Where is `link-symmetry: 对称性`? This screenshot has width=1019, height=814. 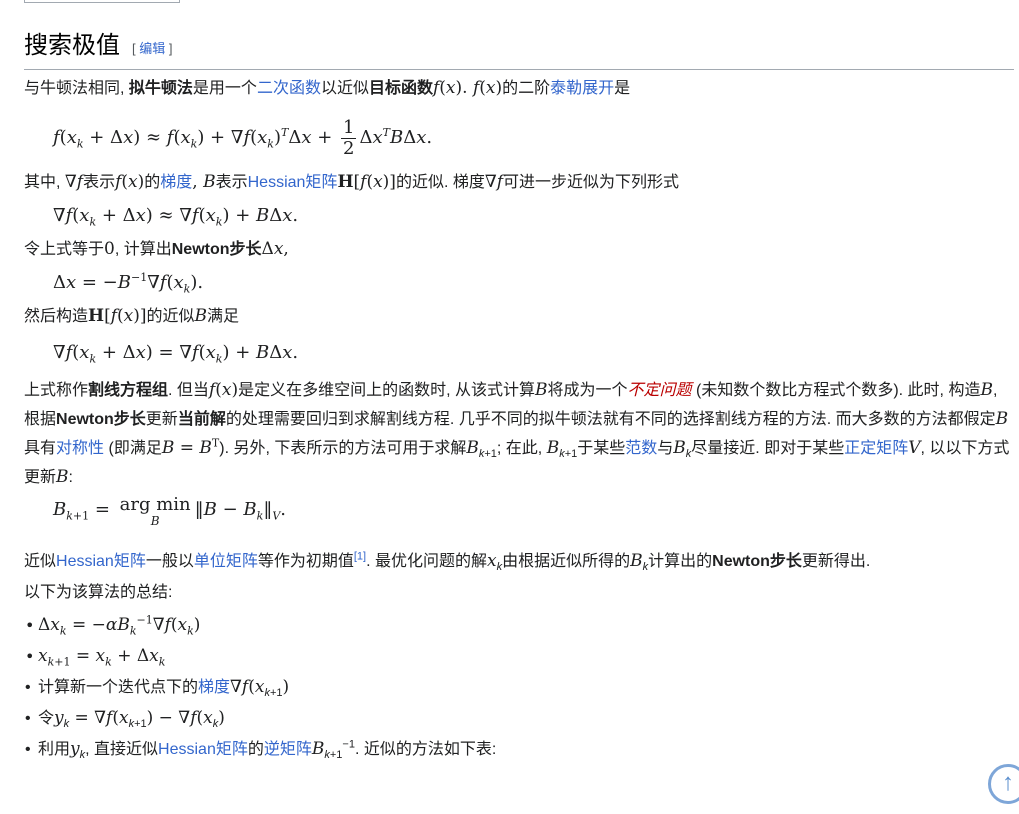
link-symmetry: 对称性 is located at coordinates (80, 448).